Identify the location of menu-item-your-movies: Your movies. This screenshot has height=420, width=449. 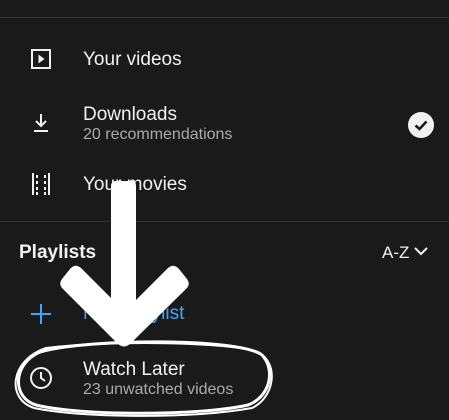
(224, 185).